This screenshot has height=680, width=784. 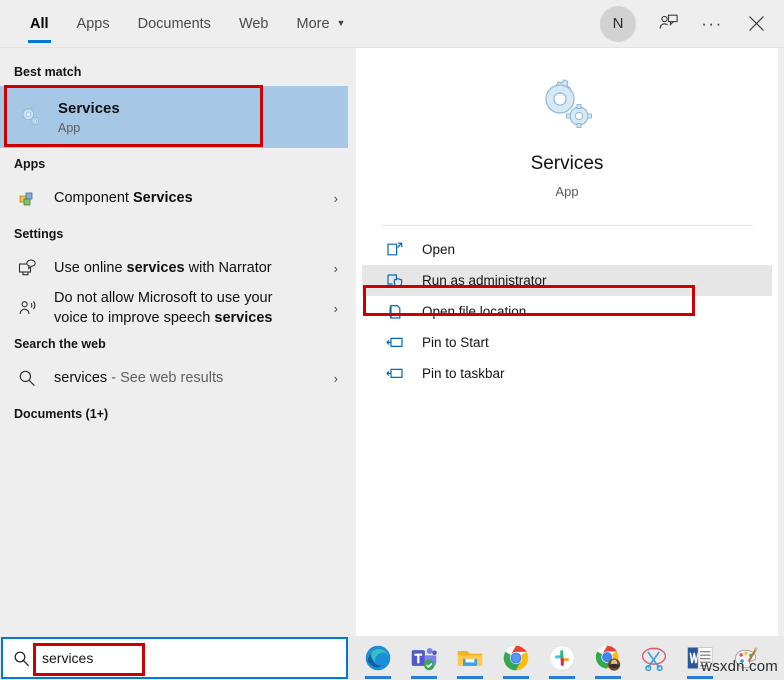 I want to click on action-pin-to-start: Pin to Start, so click(x=567, y=342).